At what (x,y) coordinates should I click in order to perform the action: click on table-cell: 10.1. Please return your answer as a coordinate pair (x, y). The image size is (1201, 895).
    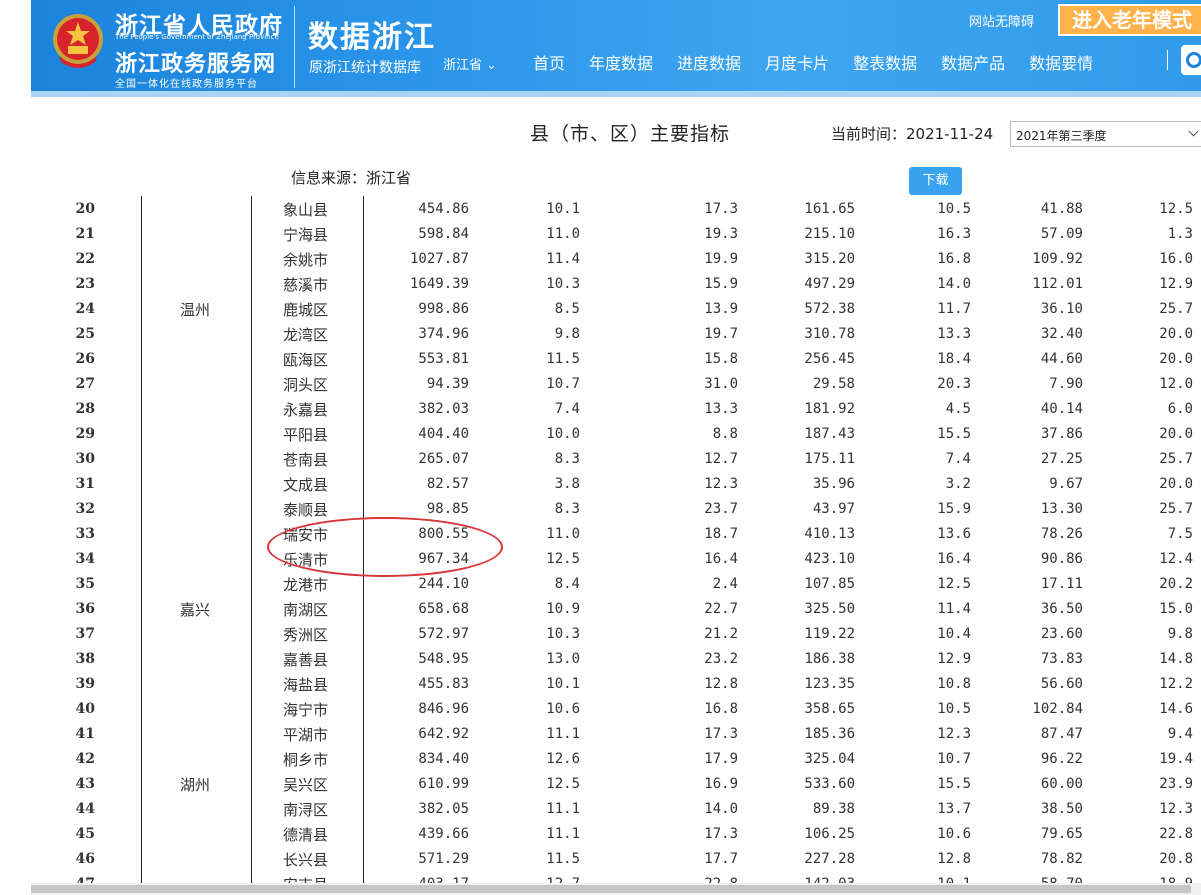
    Looking at the image, I should click on (954, 879).